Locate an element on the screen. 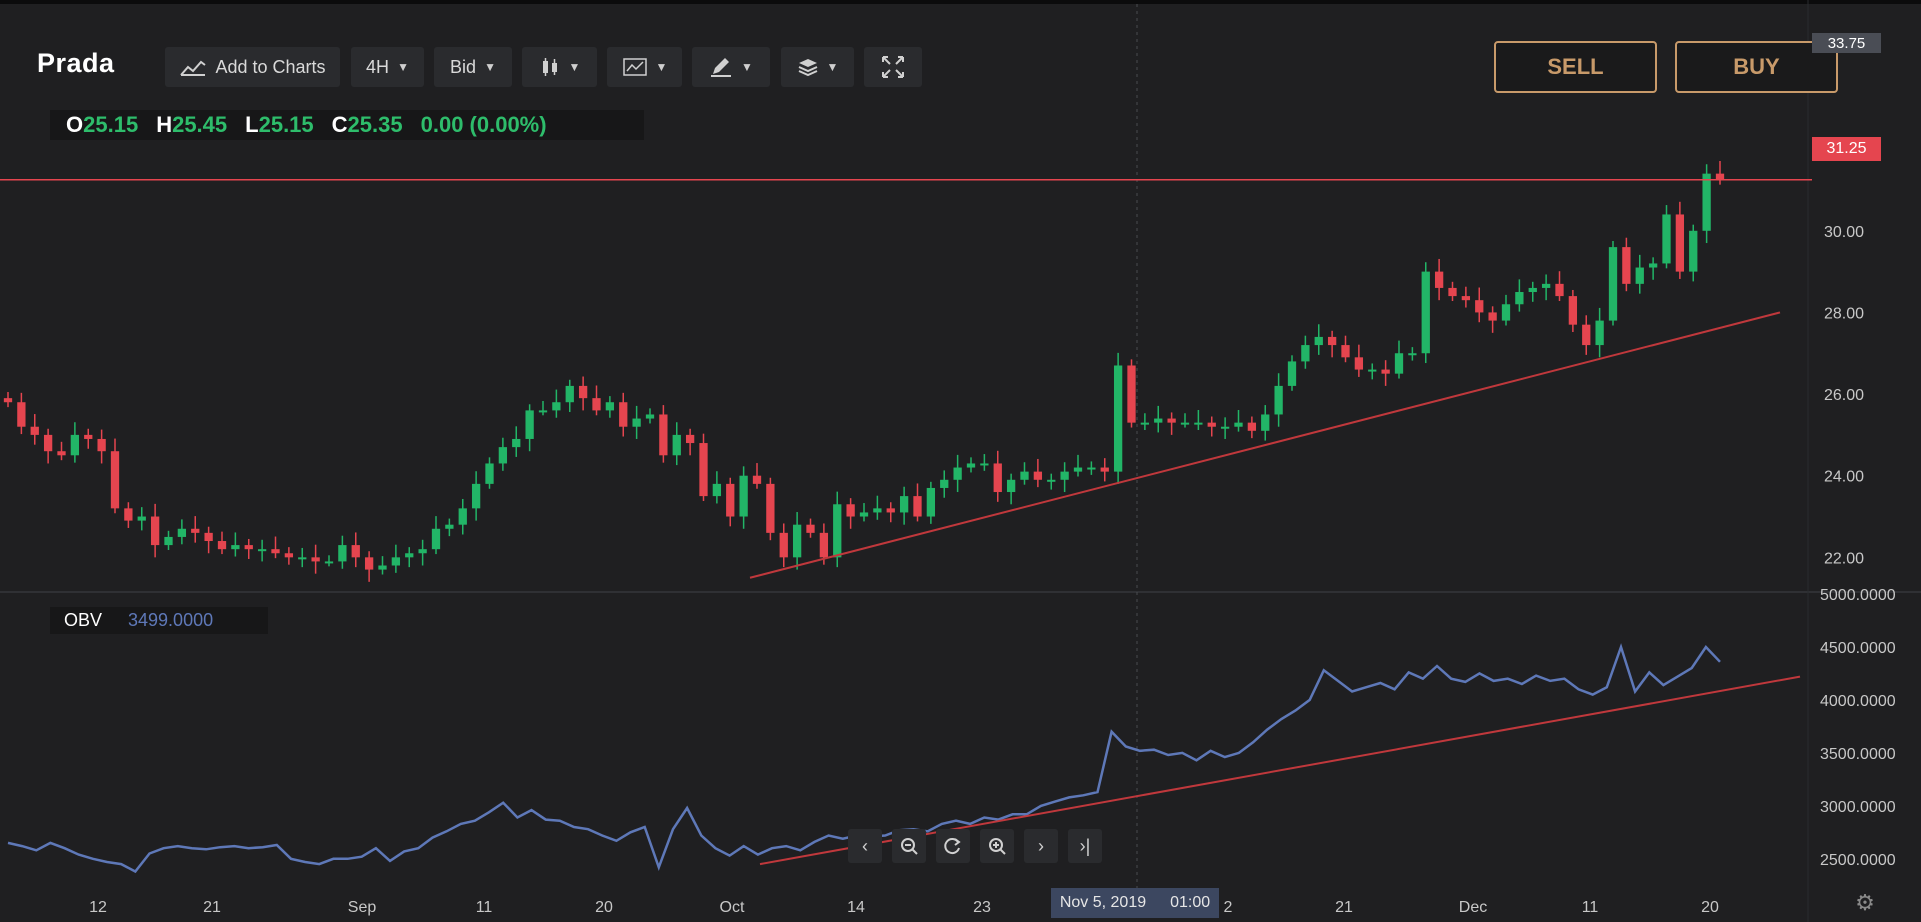  indicators-select: ▼ is located at coordinates (644, 67).